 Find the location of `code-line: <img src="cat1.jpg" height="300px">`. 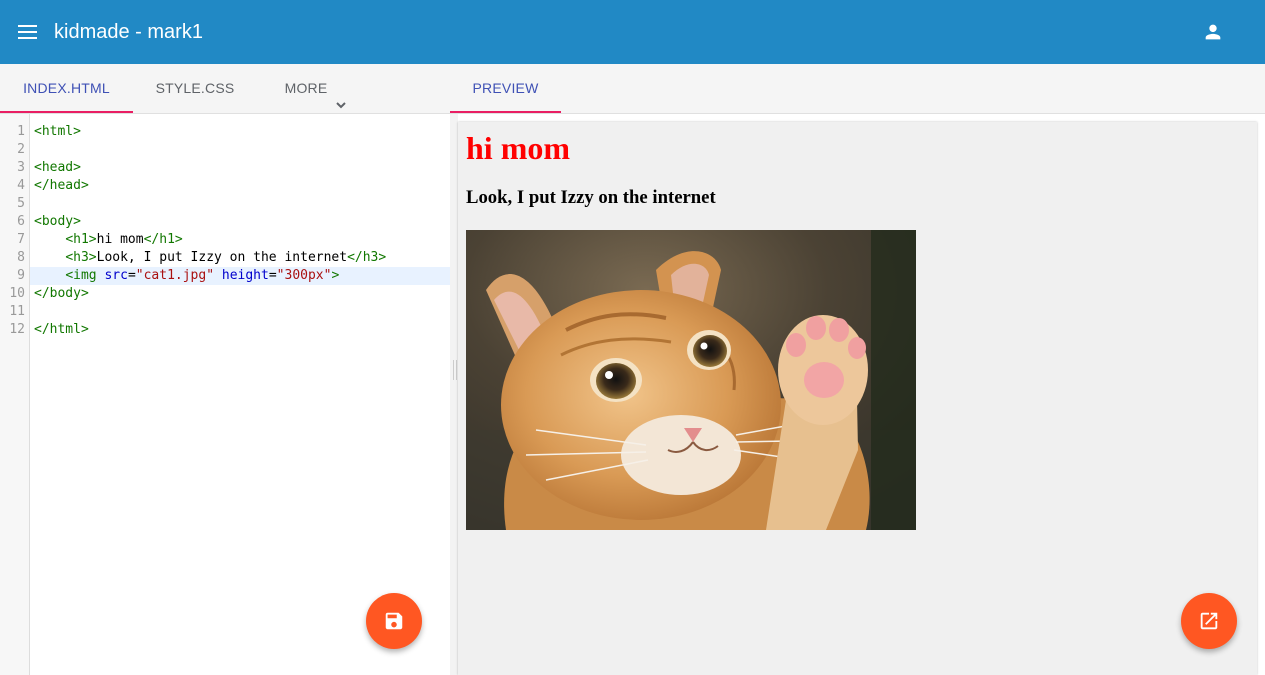

code-line: <img src="cat1.jpg" height="300px"> is located at coordinates (242, 276).